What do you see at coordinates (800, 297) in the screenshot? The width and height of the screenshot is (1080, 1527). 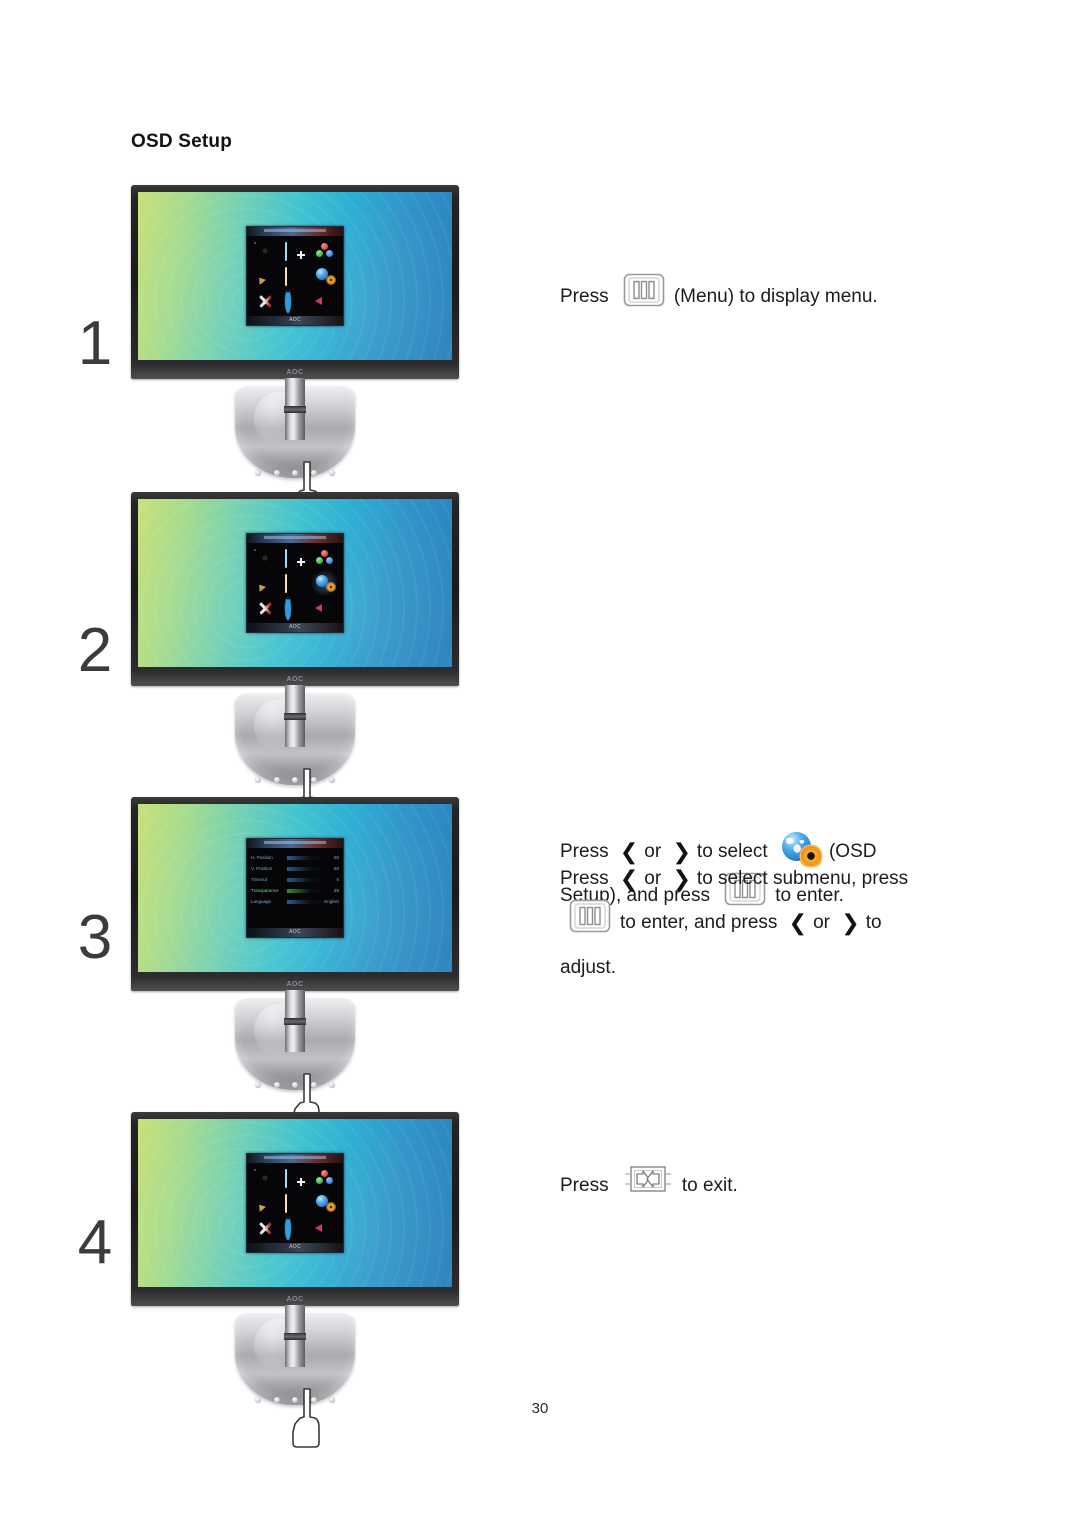 I see `step-instructions: Press (Menu) to display menu.` at bounding box center [800, 297].